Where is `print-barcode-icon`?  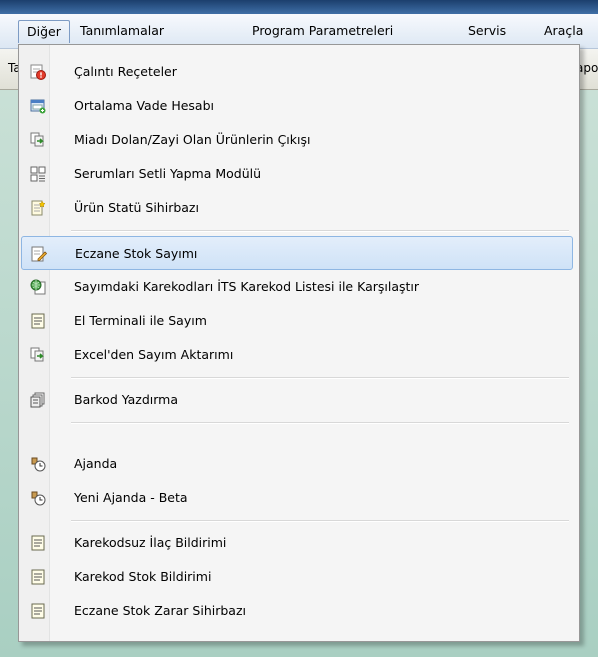
print-barcode-icon is located at coordinates (38, 400).